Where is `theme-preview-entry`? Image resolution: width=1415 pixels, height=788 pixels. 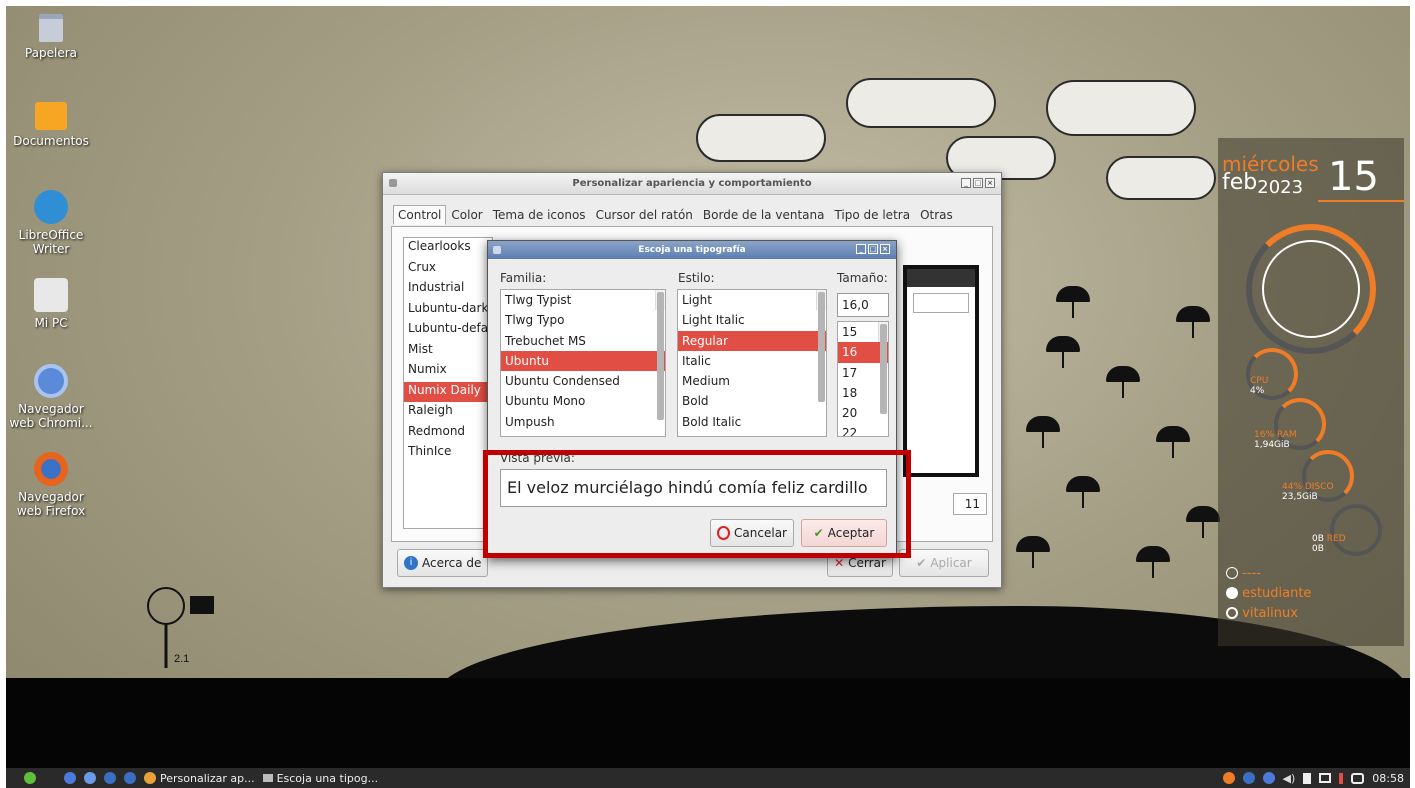
theme-preview-entry is located at coordinates (941, 303).